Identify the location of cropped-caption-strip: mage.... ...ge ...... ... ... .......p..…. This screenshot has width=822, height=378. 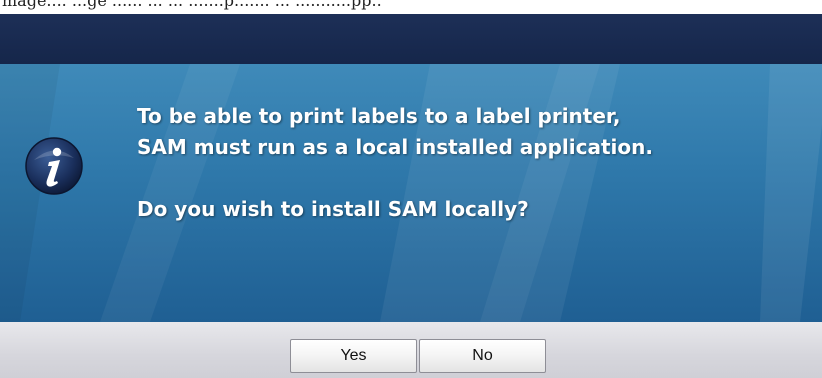
(411, 7).